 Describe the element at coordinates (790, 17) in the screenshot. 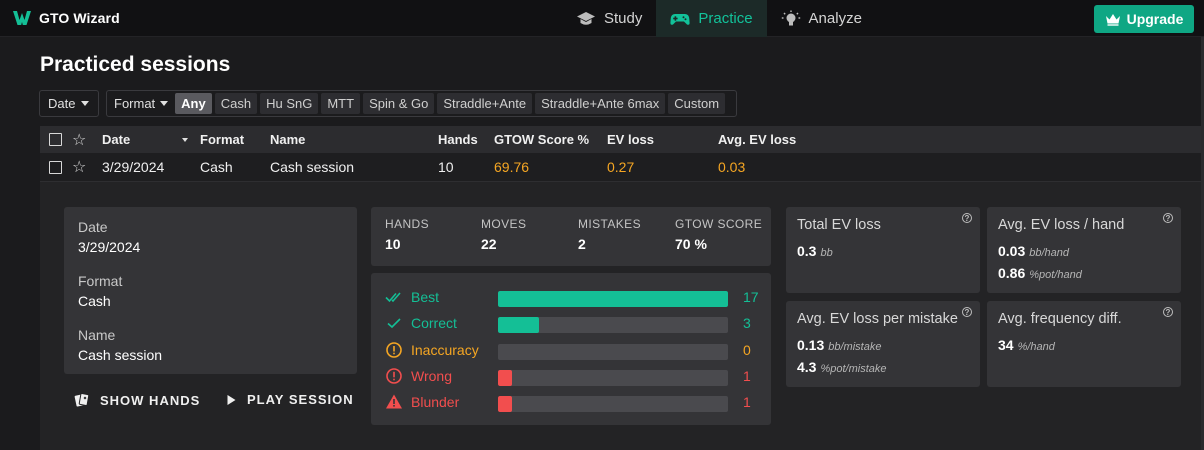

I see `lightbulb-icon` at that location.